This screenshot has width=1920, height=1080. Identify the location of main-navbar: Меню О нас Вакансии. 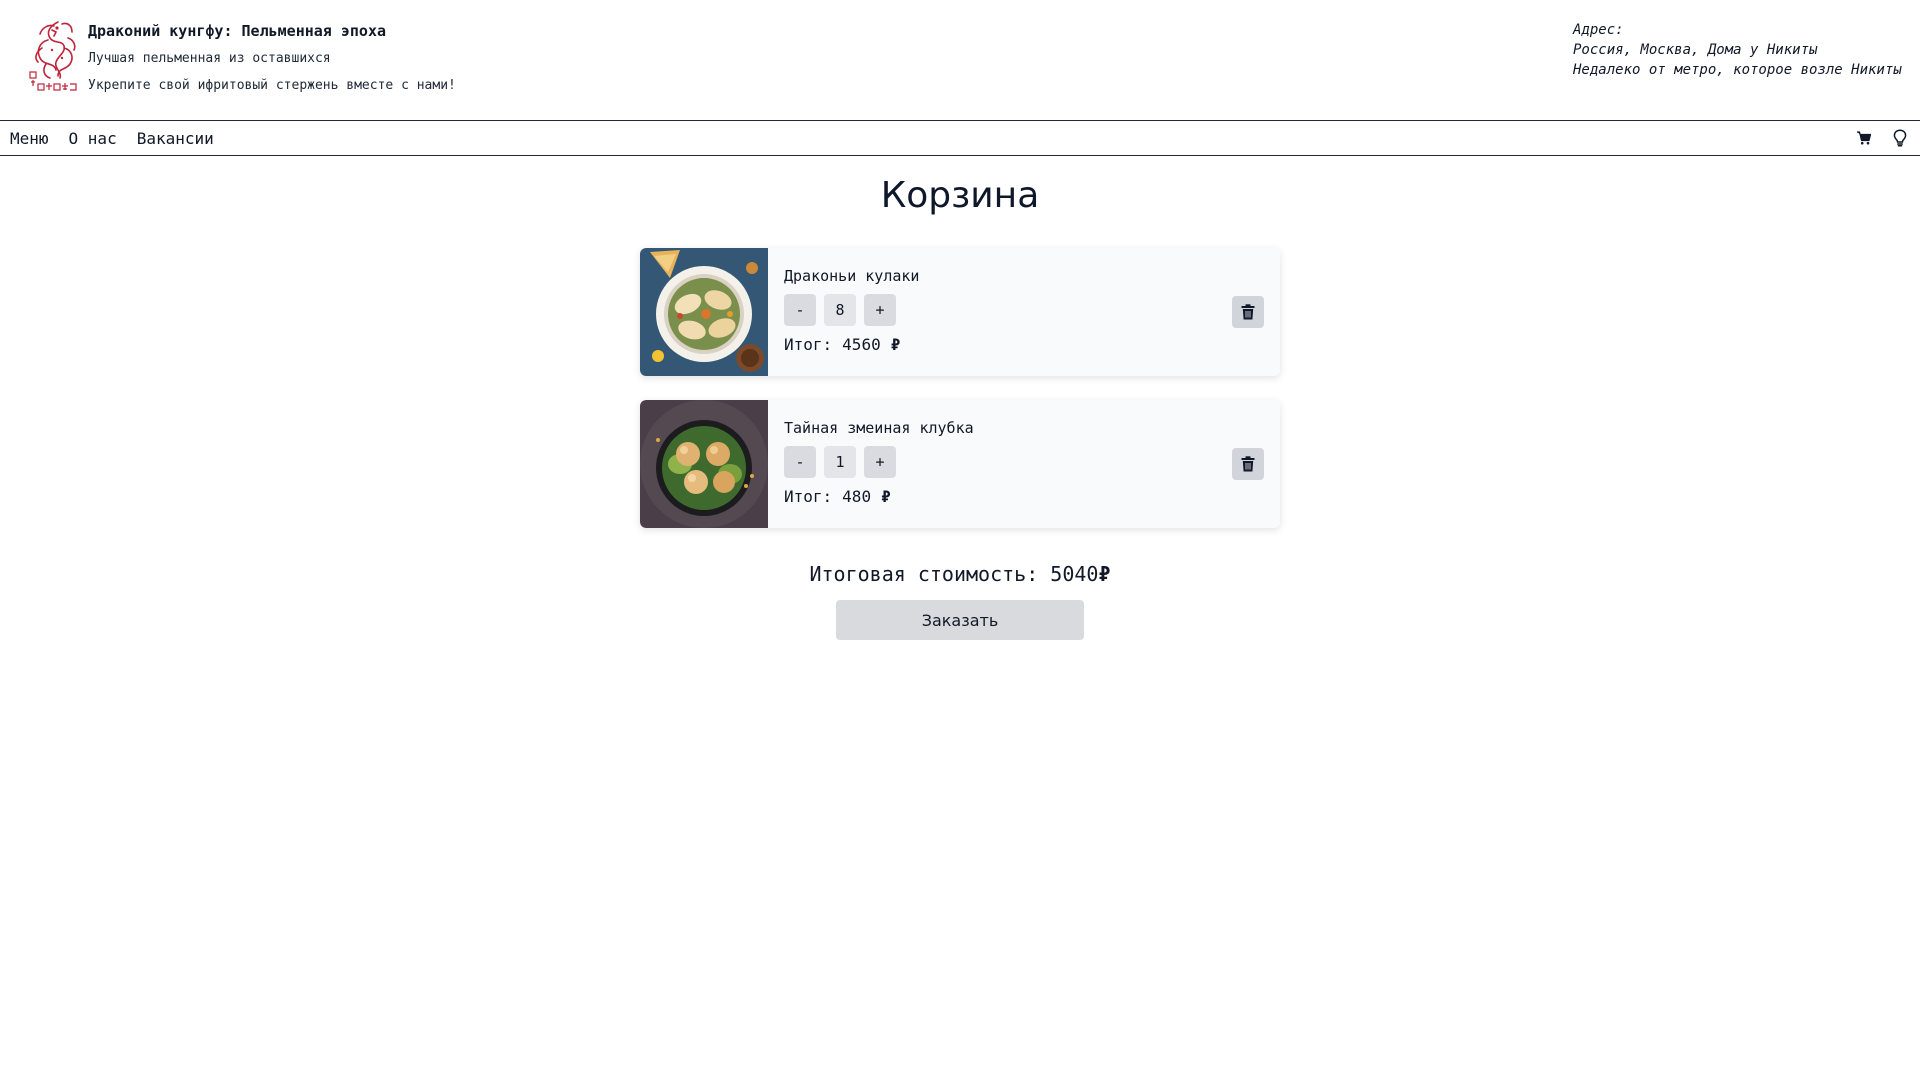
(960, 138).